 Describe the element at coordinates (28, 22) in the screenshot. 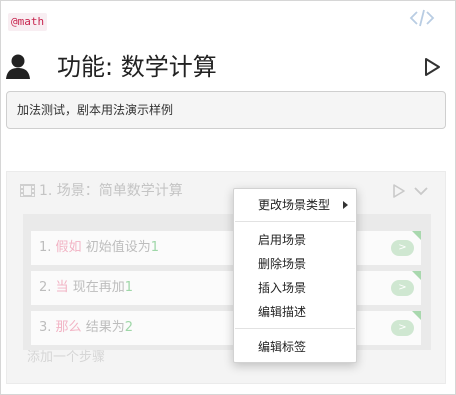

I see `feature-tag: @math` at that location.